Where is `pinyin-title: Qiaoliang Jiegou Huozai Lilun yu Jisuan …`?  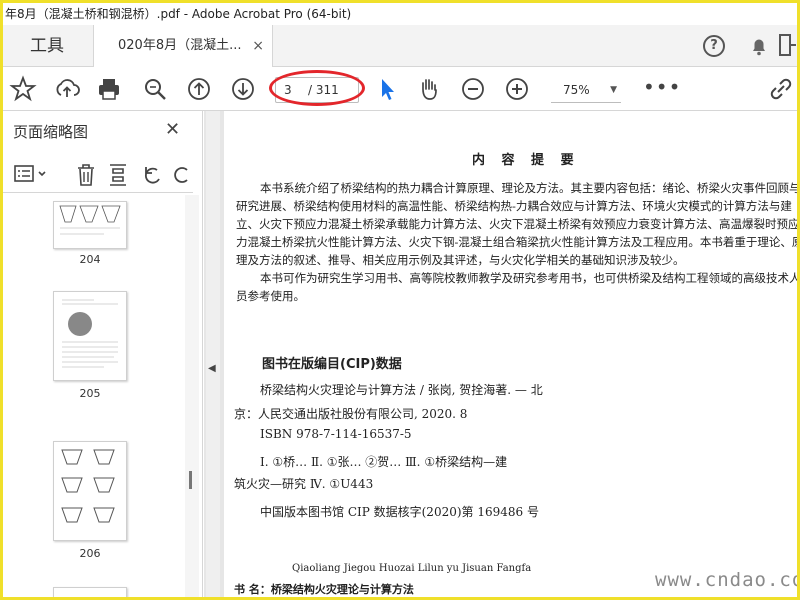
pinyin-title: Qiaoliang Jiegou Huozai Lilun yu Jisuan … is located at coordinates (412, 568).